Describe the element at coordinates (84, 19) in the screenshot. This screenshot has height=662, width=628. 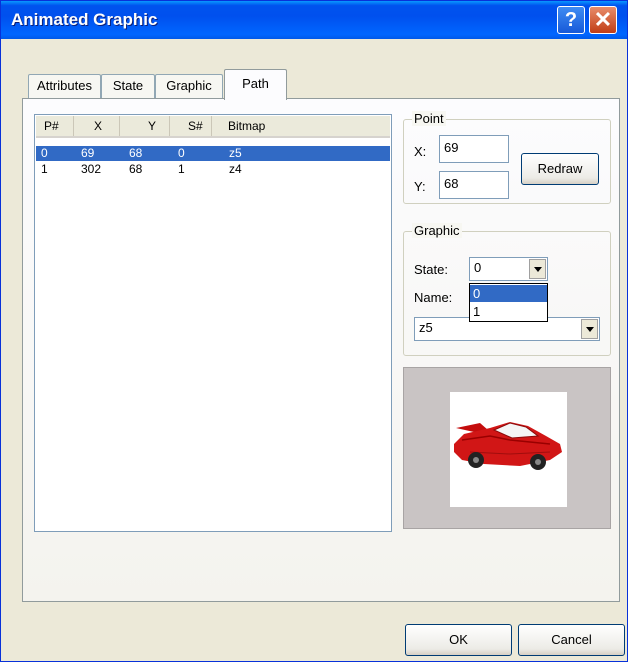
I see `window-title: Animated Graphic` at that location.